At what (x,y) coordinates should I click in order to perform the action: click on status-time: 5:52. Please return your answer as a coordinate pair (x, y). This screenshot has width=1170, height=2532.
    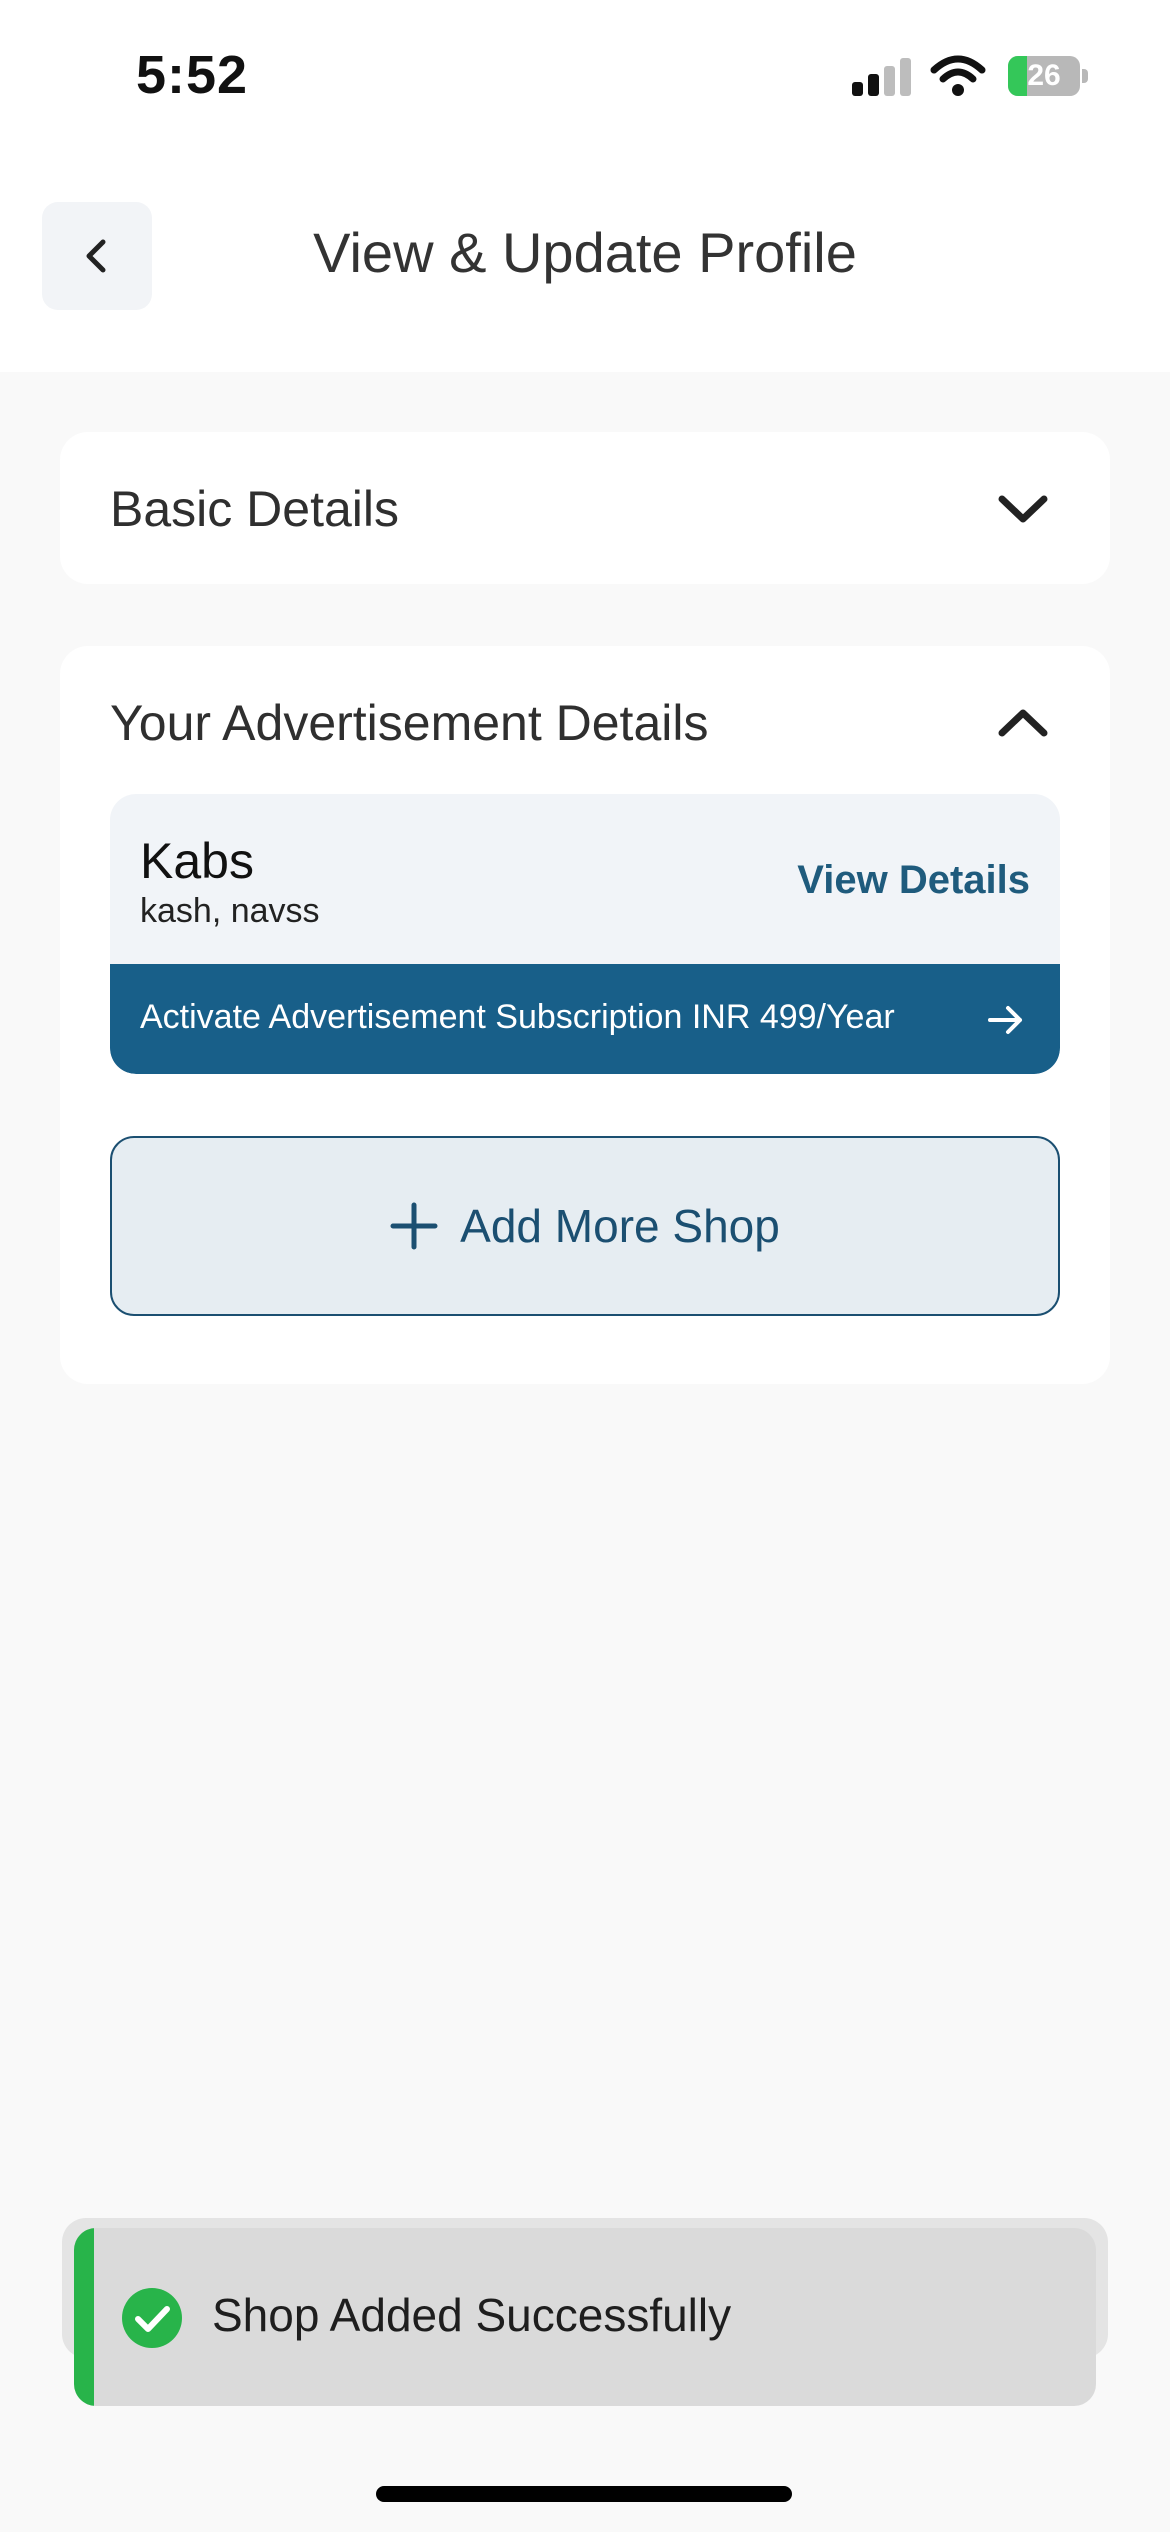
    Looking at the image, I should click on (192, 75).